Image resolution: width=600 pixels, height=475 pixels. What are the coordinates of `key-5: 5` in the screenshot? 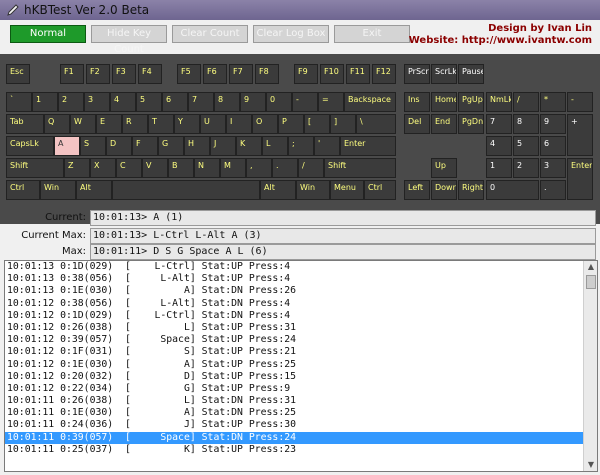 It's located at (149, 102).